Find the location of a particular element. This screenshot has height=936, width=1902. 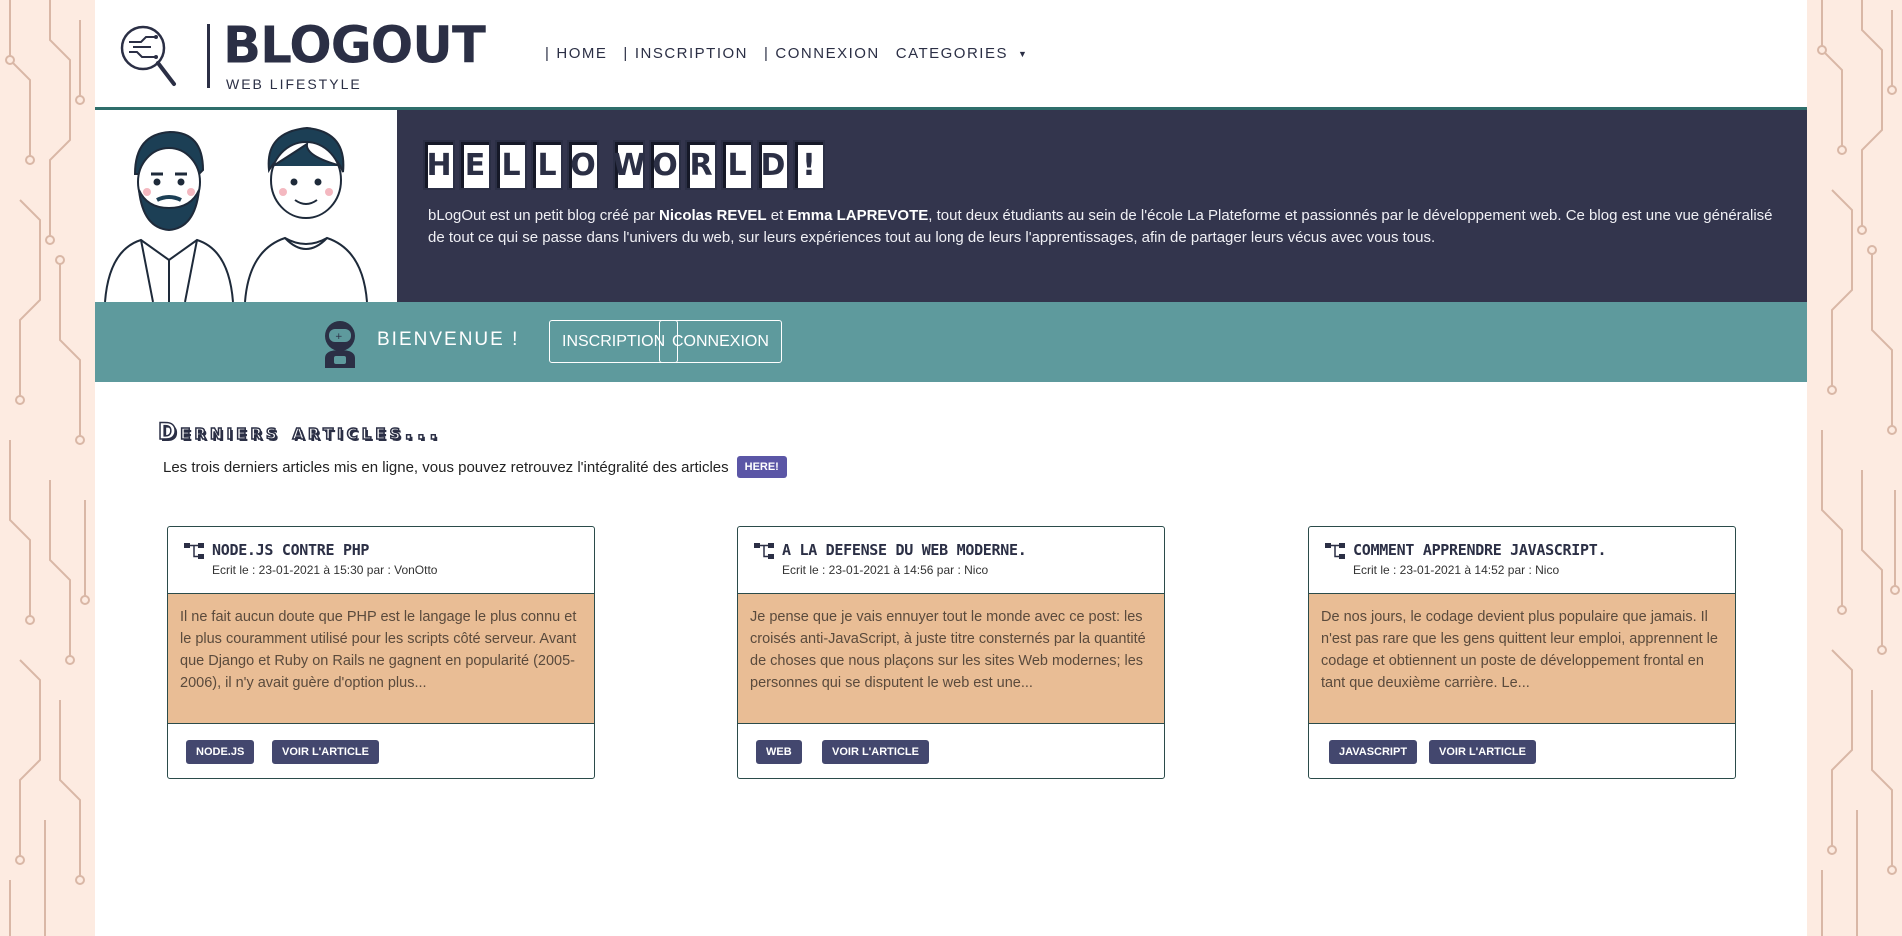

article-card-footer: JAVASCRIPT VOIR L'ARTICLE is located at coordinates (1522, 751).